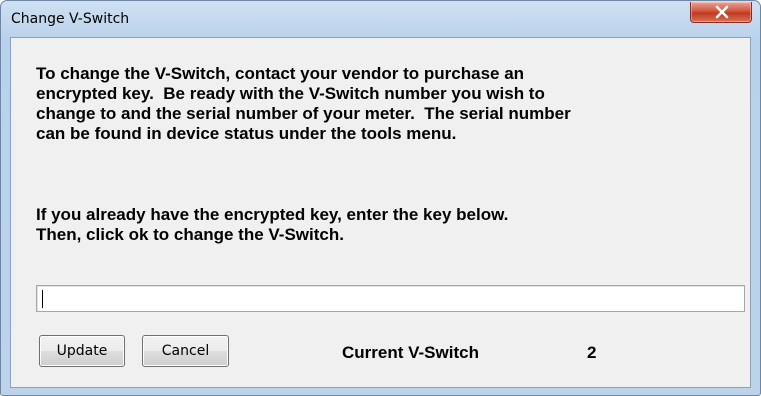 The width and height of the screenshot is (761, 396). What do you see at coordinates (185, 351) in the screenshot?
I see `cancel-button: Cancel` at bounding box center [185, 351].